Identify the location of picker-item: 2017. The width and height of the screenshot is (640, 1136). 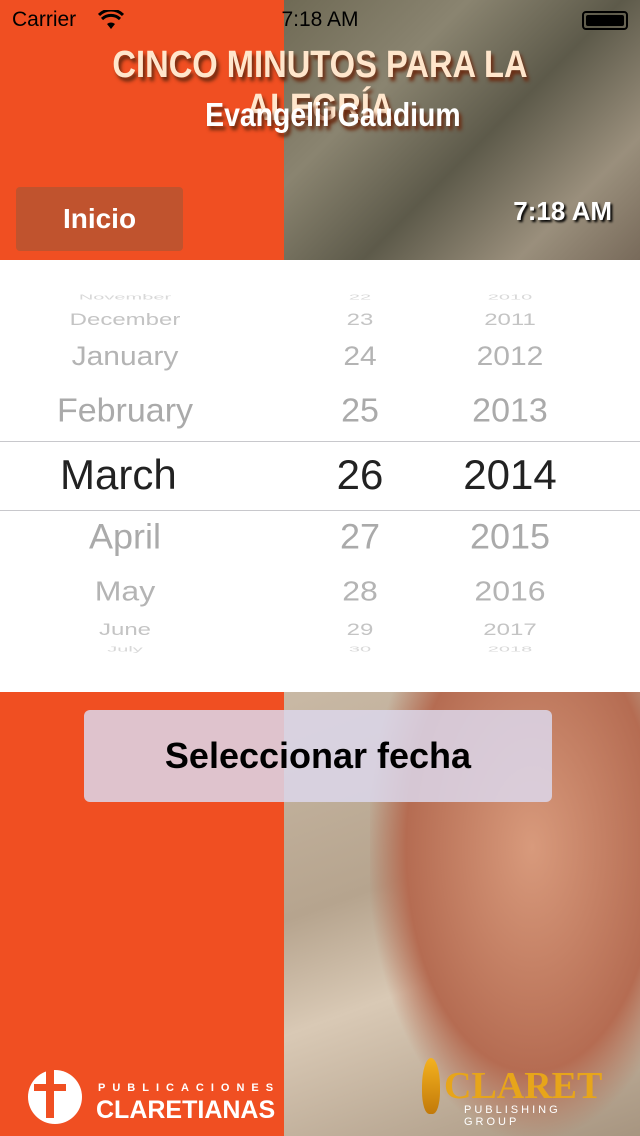
(510, 630).